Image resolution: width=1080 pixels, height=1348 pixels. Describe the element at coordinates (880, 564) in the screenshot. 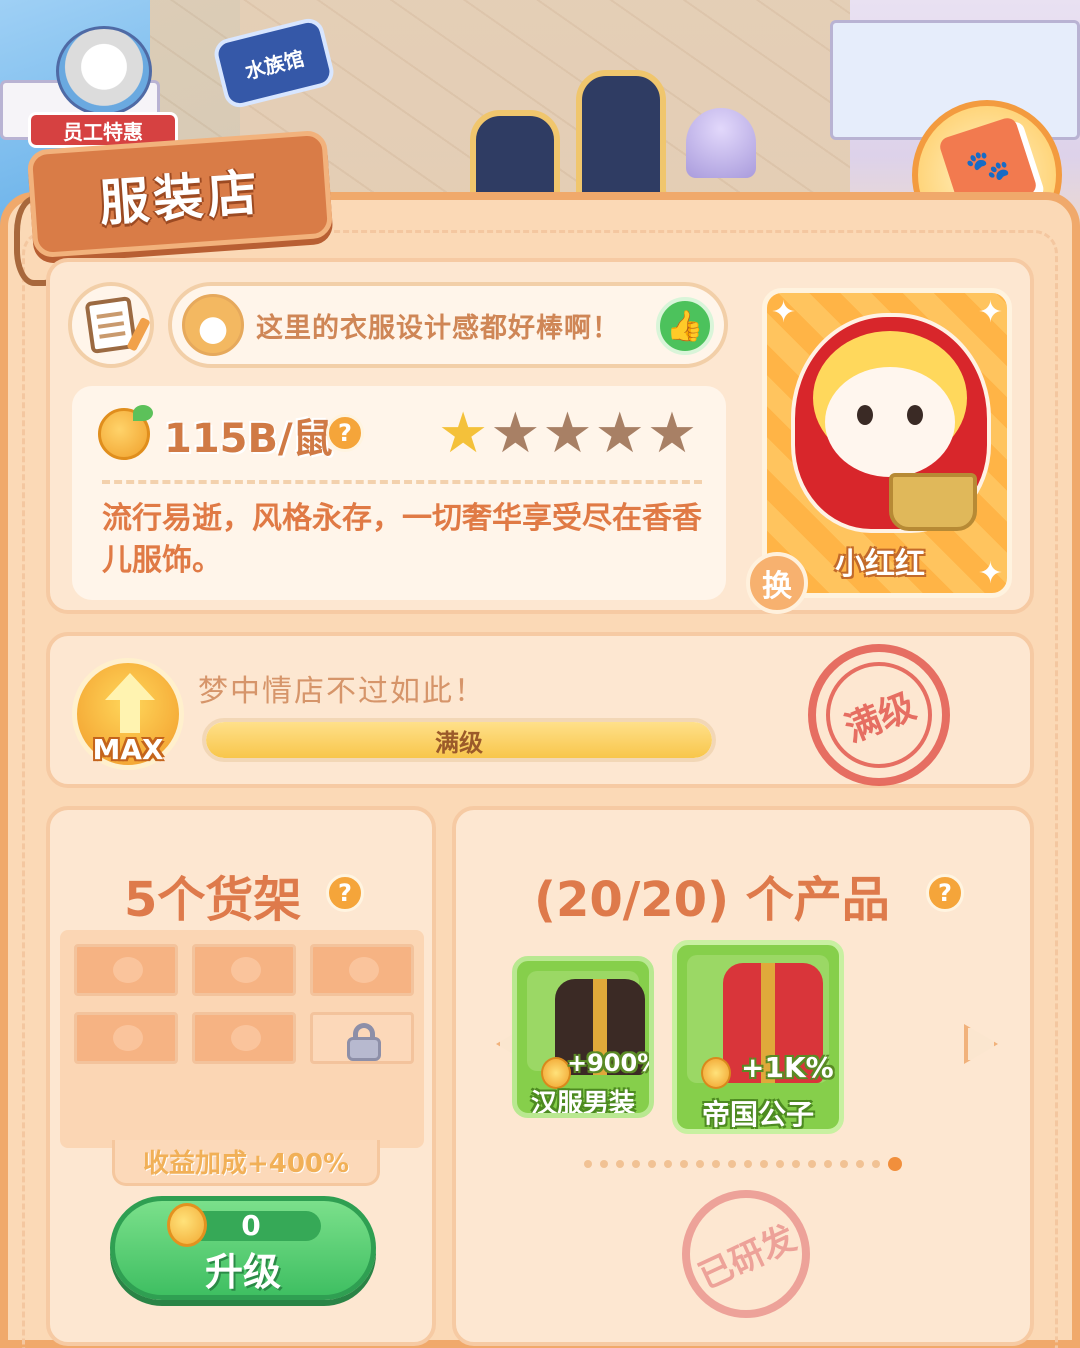

I see `character-name: 小红红` at that location.